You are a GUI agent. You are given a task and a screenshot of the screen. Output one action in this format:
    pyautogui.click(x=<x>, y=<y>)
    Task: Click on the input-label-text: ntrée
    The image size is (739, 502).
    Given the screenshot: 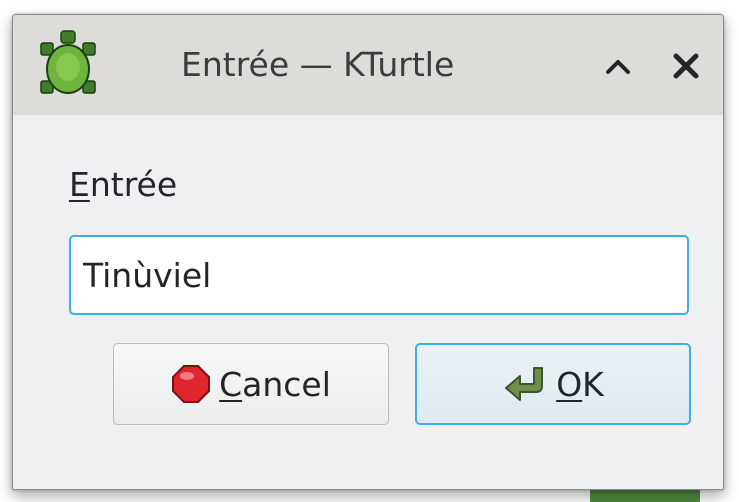 What is the action you would take?
    pyautogui.click(x=133, y=184)
    